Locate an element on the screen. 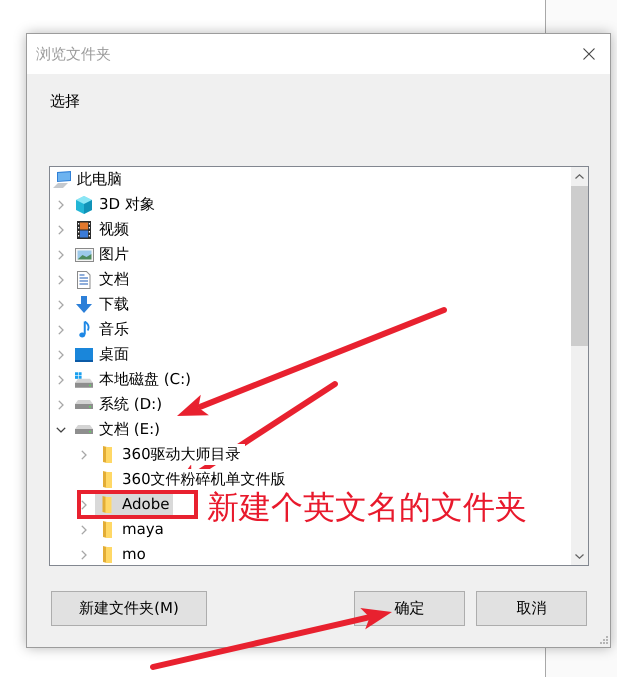  window-title: 浏览文件夹 is located at coordinates (73, 54).